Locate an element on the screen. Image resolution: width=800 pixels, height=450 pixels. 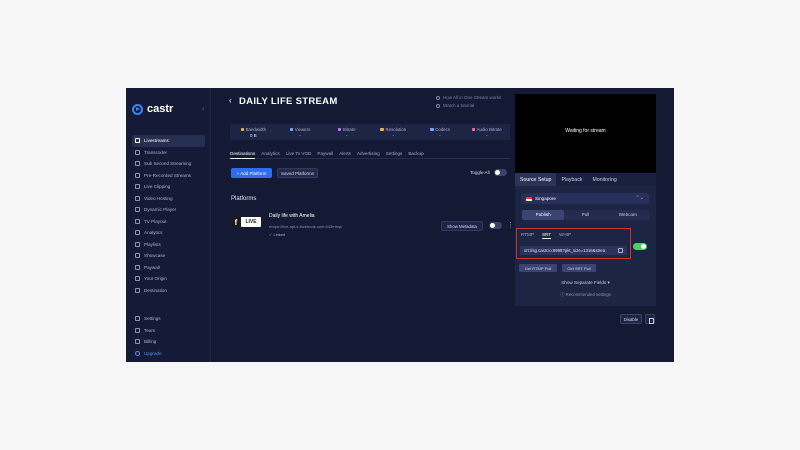
recommended-settings-link: ⓘ Recommended settings is located at coordinates (585, 295).